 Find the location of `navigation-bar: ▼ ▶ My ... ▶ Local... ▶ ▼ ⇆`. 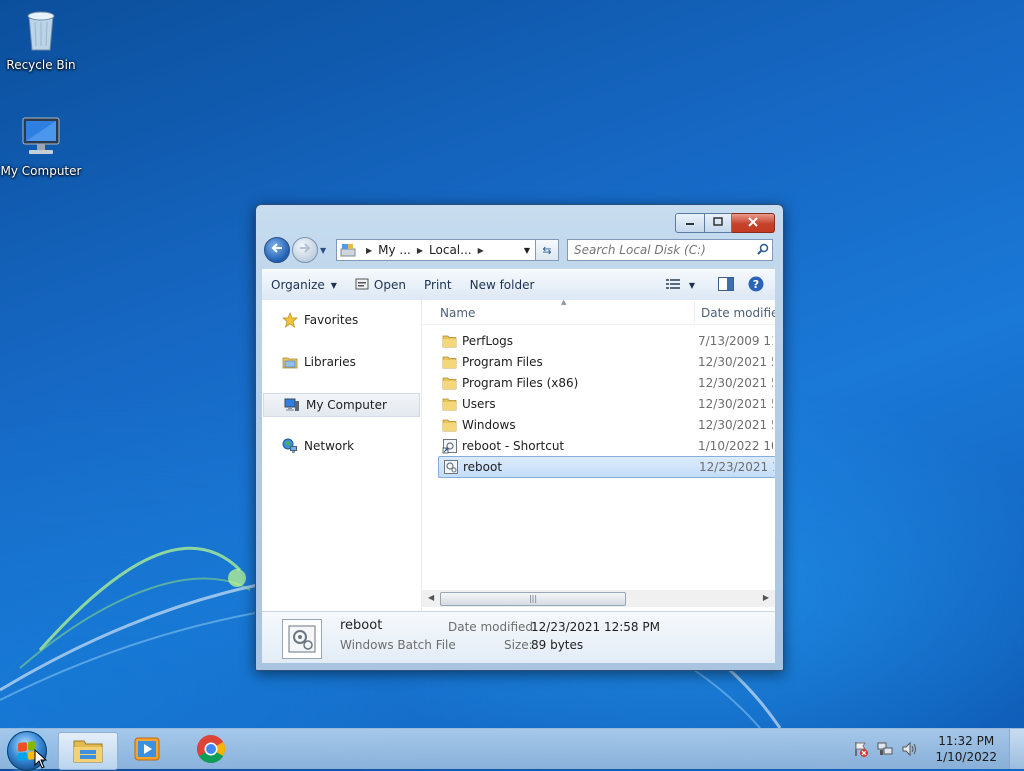

navigation-bar: ▼ ▶ My ... ▶ Local... ▶ ▼ ⇆ is located at coordinates (519, 250).